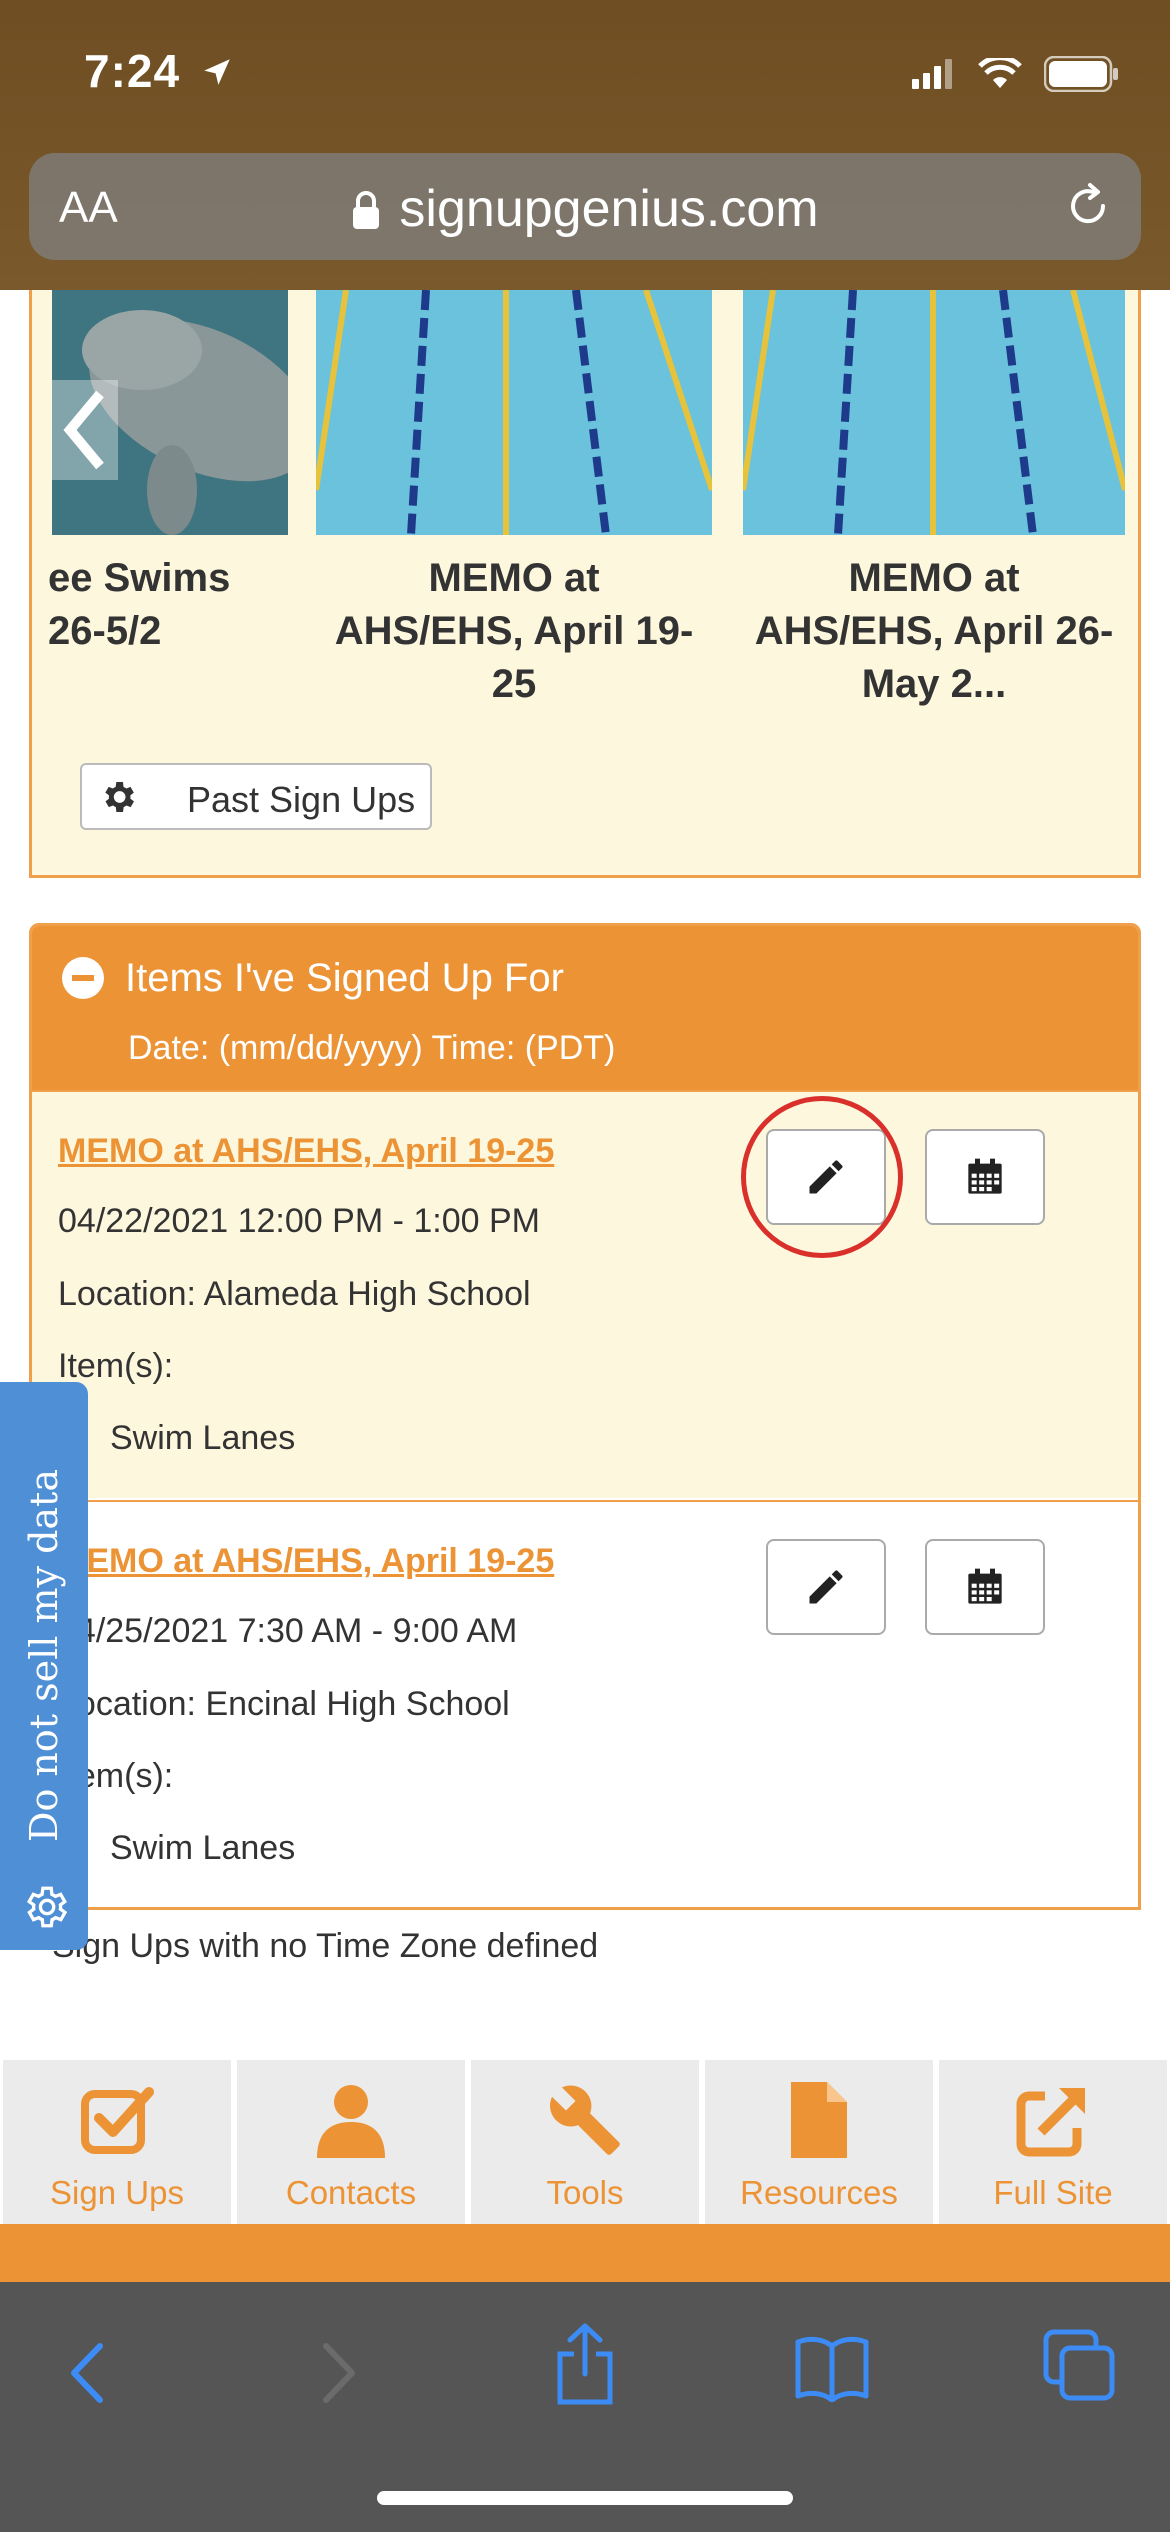 This screenshot has width=1170, height=2532. Describe the element at coordinates (585, 209) in the screenshot. I see `url-display: signupgenius.com` at that location.